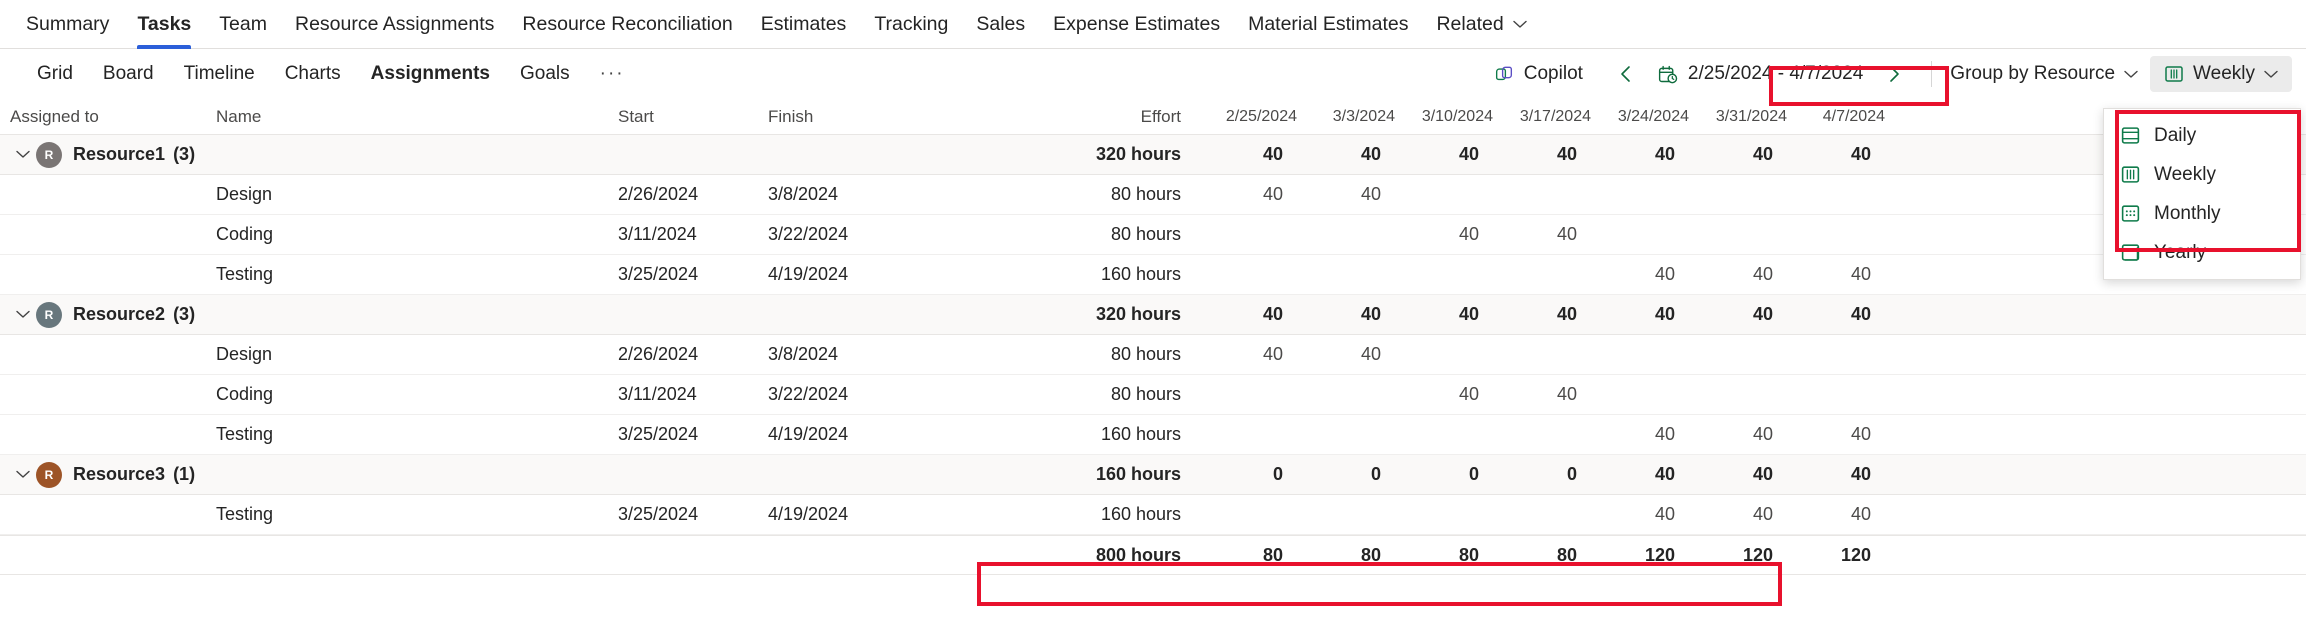 This screenshot has height=636, width=2306. I want to click on column-header-start: Start, so click(693, 117).